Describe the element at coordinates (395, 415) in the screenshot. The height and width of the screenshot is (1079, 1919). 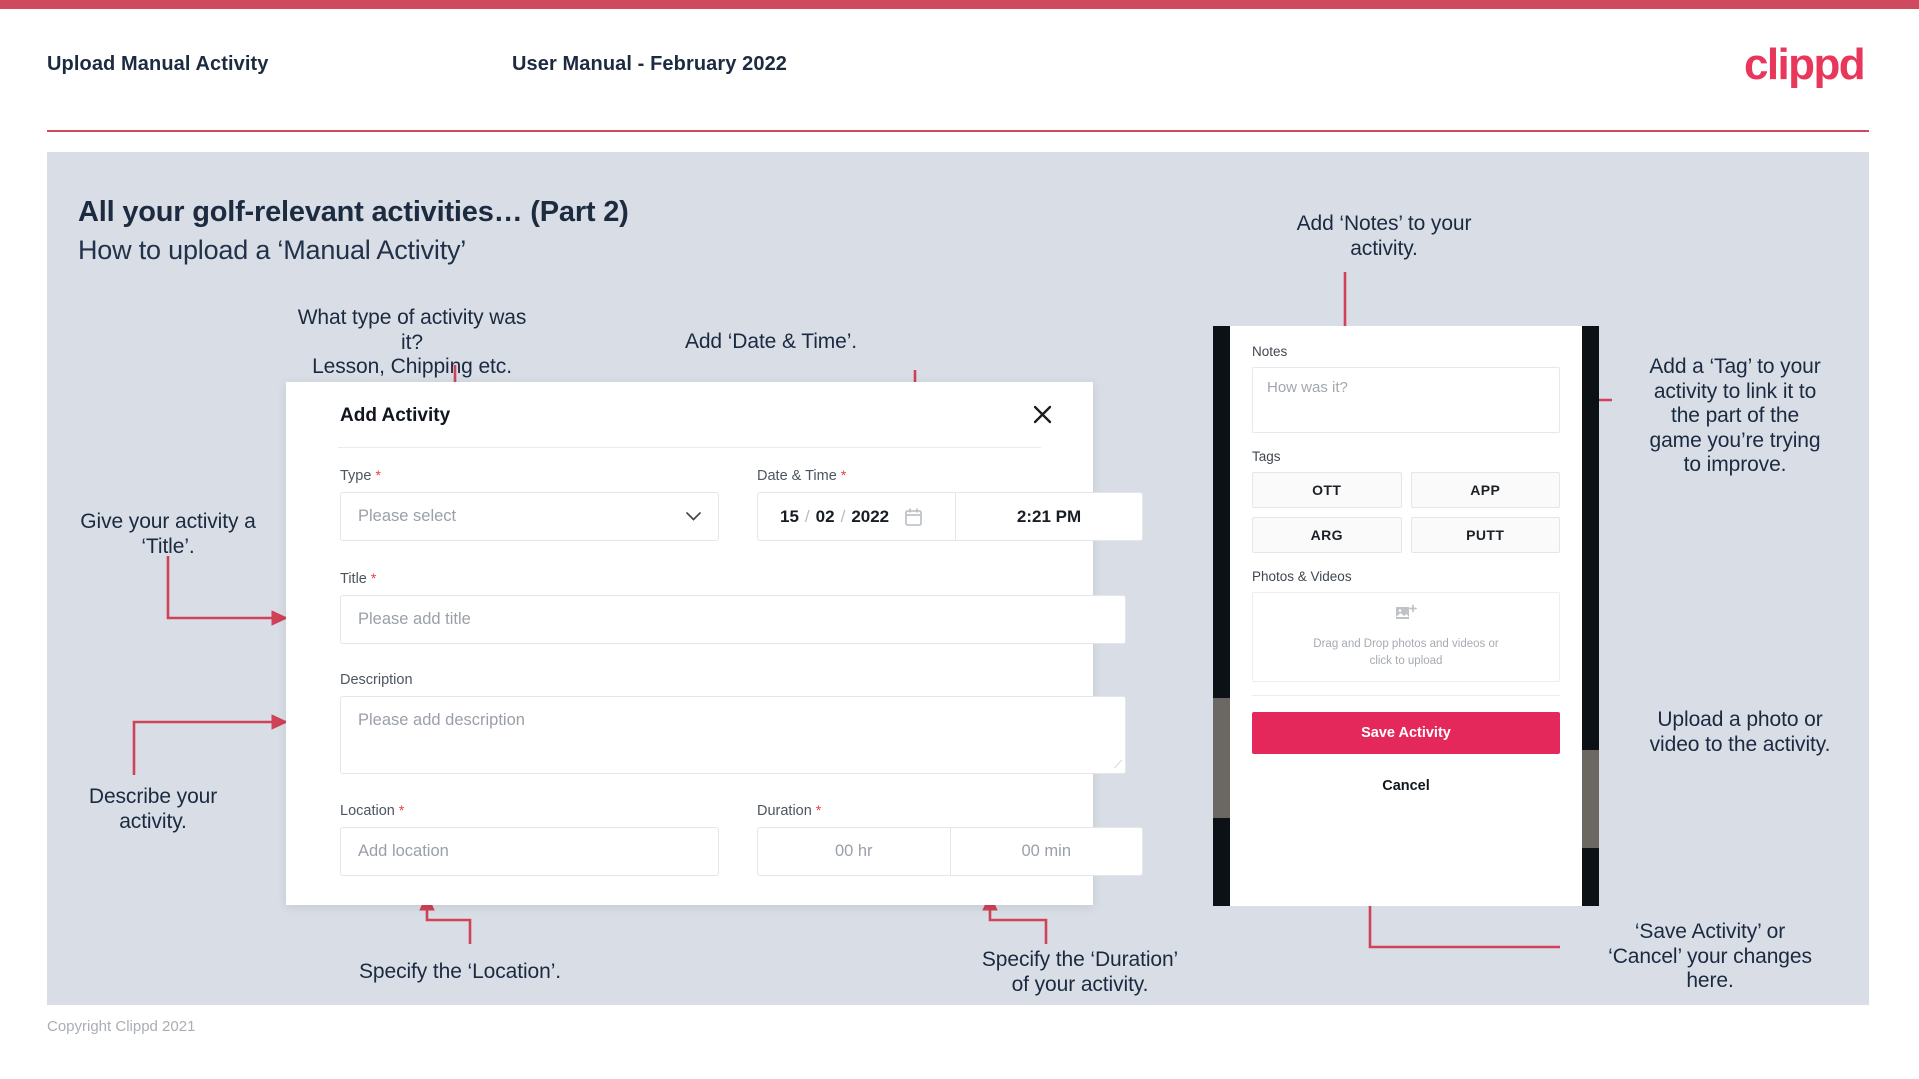
I see `dialog-title: Add Activity` at that location.